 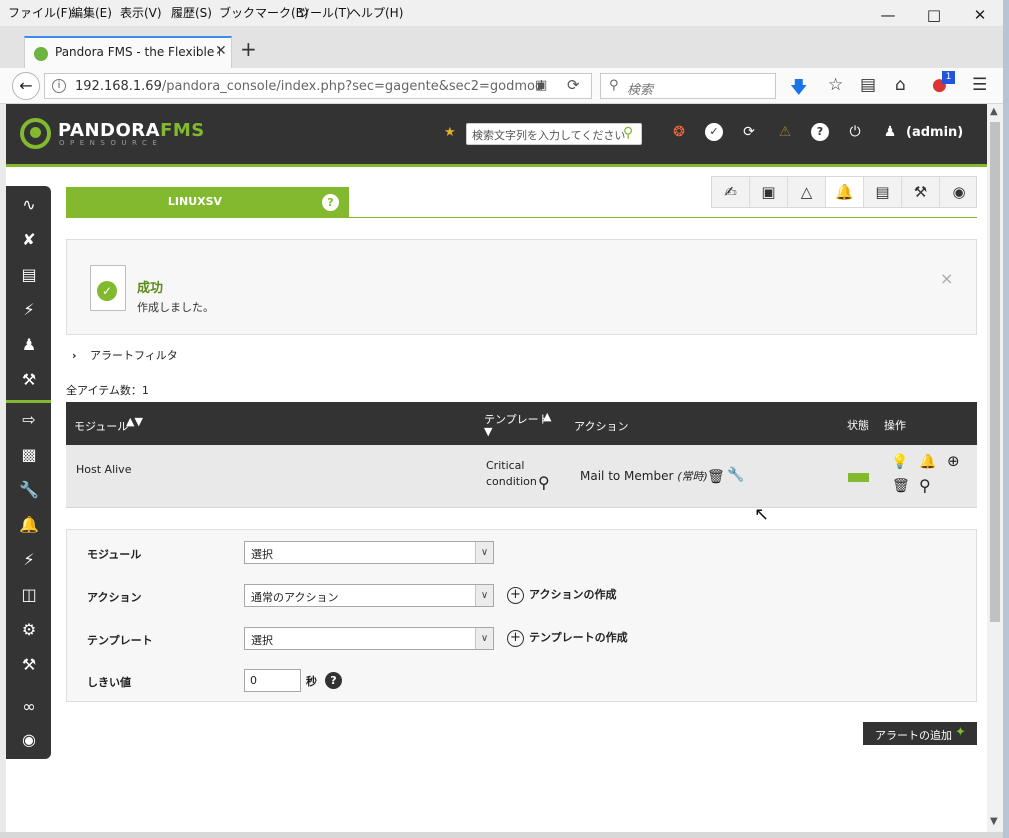 What do you see at coordinates (920, 733) in the screenshot?
I see `add-alert-button: アラートの追加 ✦` at bounding box center [920, 733].